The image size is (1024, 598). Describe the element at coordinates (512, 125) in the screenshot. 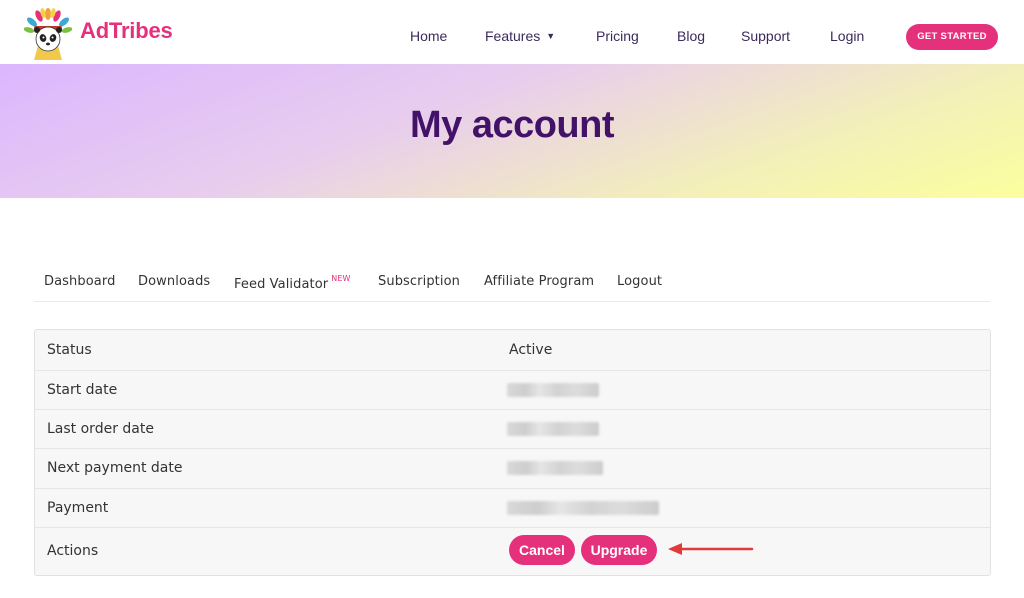

I see `page-title: My account` at that location.